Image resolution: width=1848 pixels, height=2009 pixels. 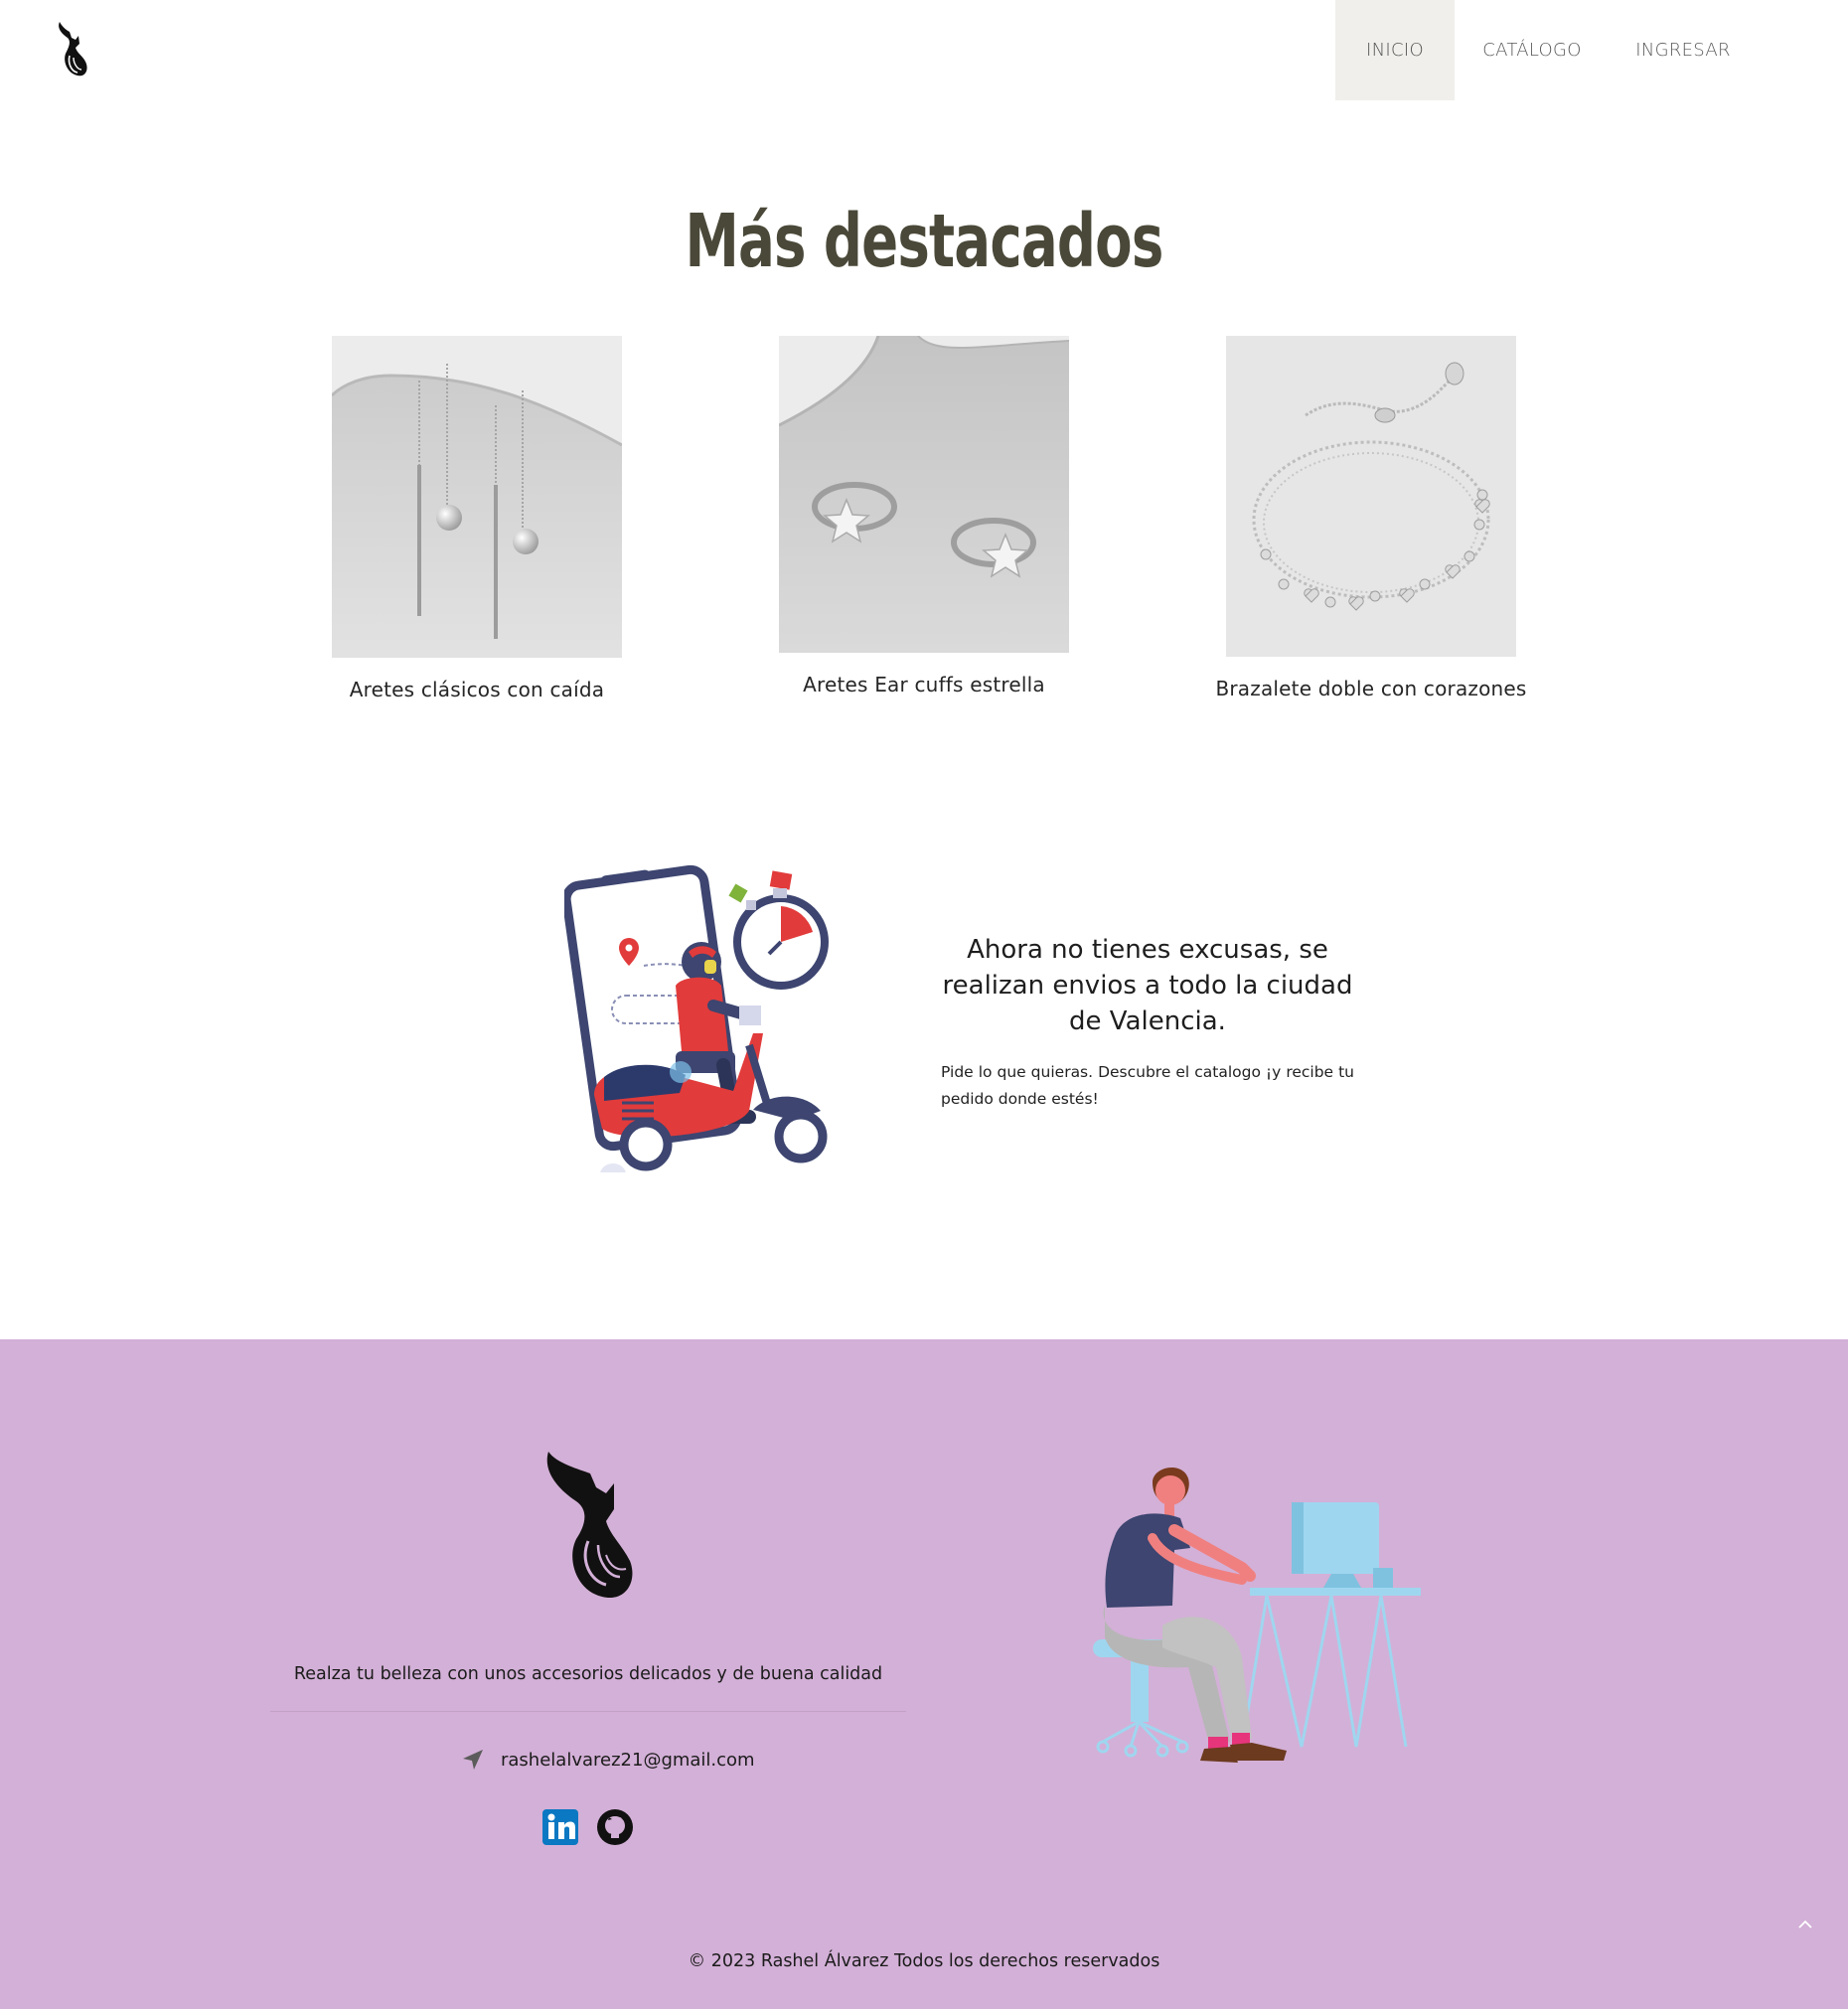 I want to click on site-header: INICIO CATÁLOGO INGRESAR, so click(x=924, y=50).